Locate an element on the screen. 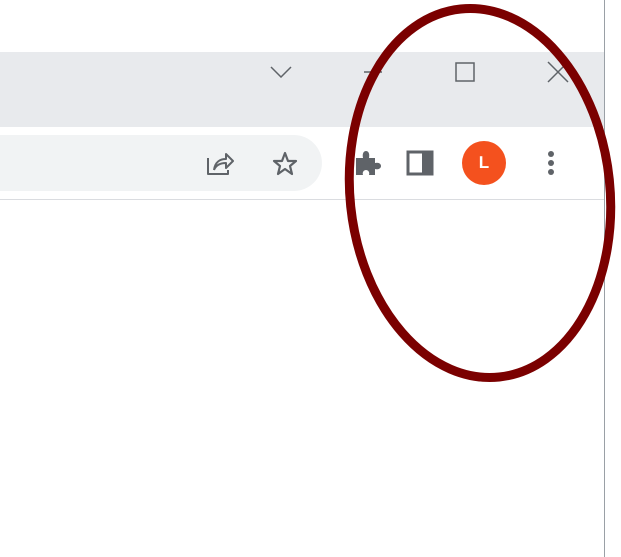 Image resolution: width=621 pixels, height=557 pixels. minimize-icon is located at coordinates (373, 72).